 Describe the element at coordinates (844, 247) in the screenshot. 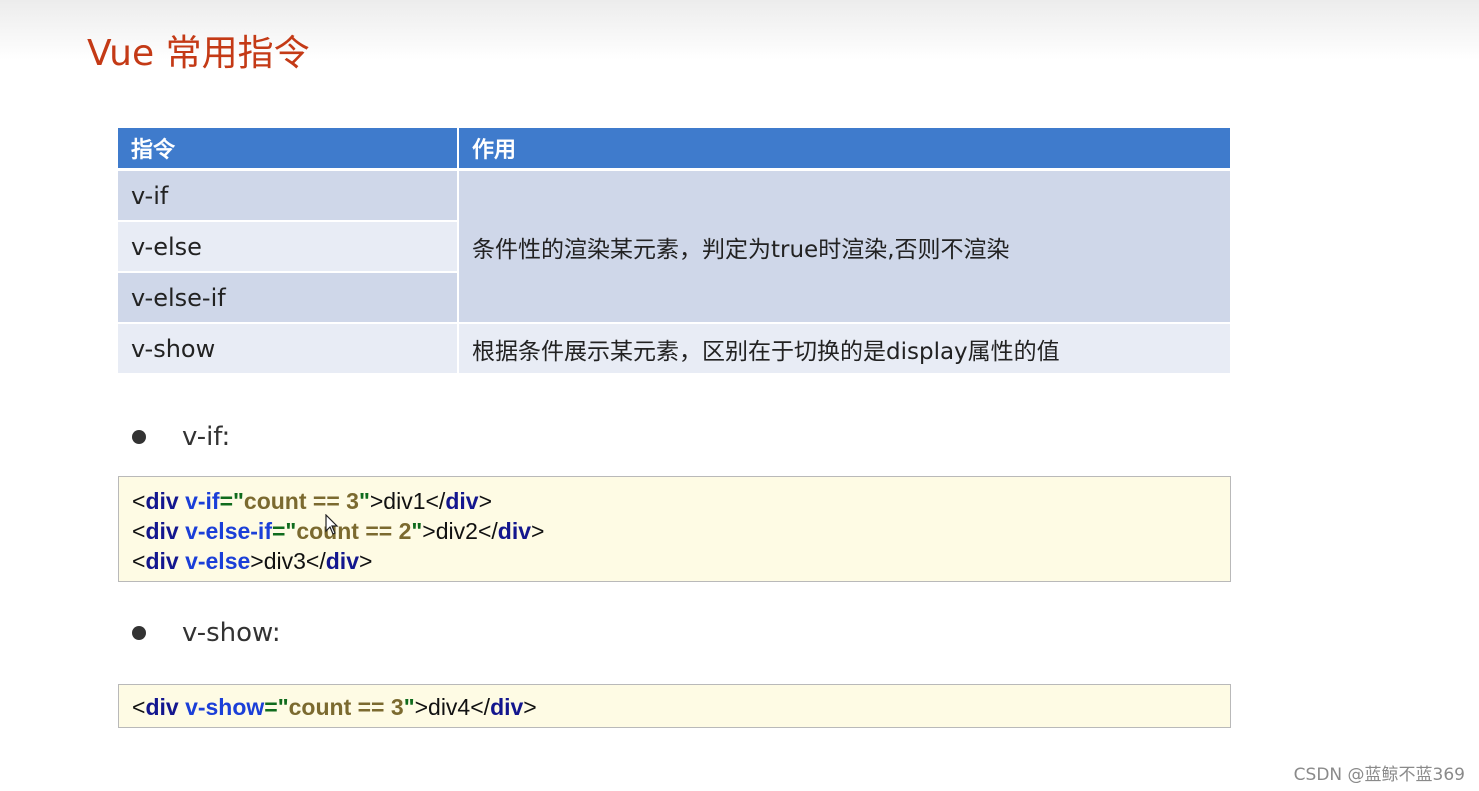

I see `description-cell: 条件性的渲染某元素，判定为true时渲染,否则不渲染` at that location.